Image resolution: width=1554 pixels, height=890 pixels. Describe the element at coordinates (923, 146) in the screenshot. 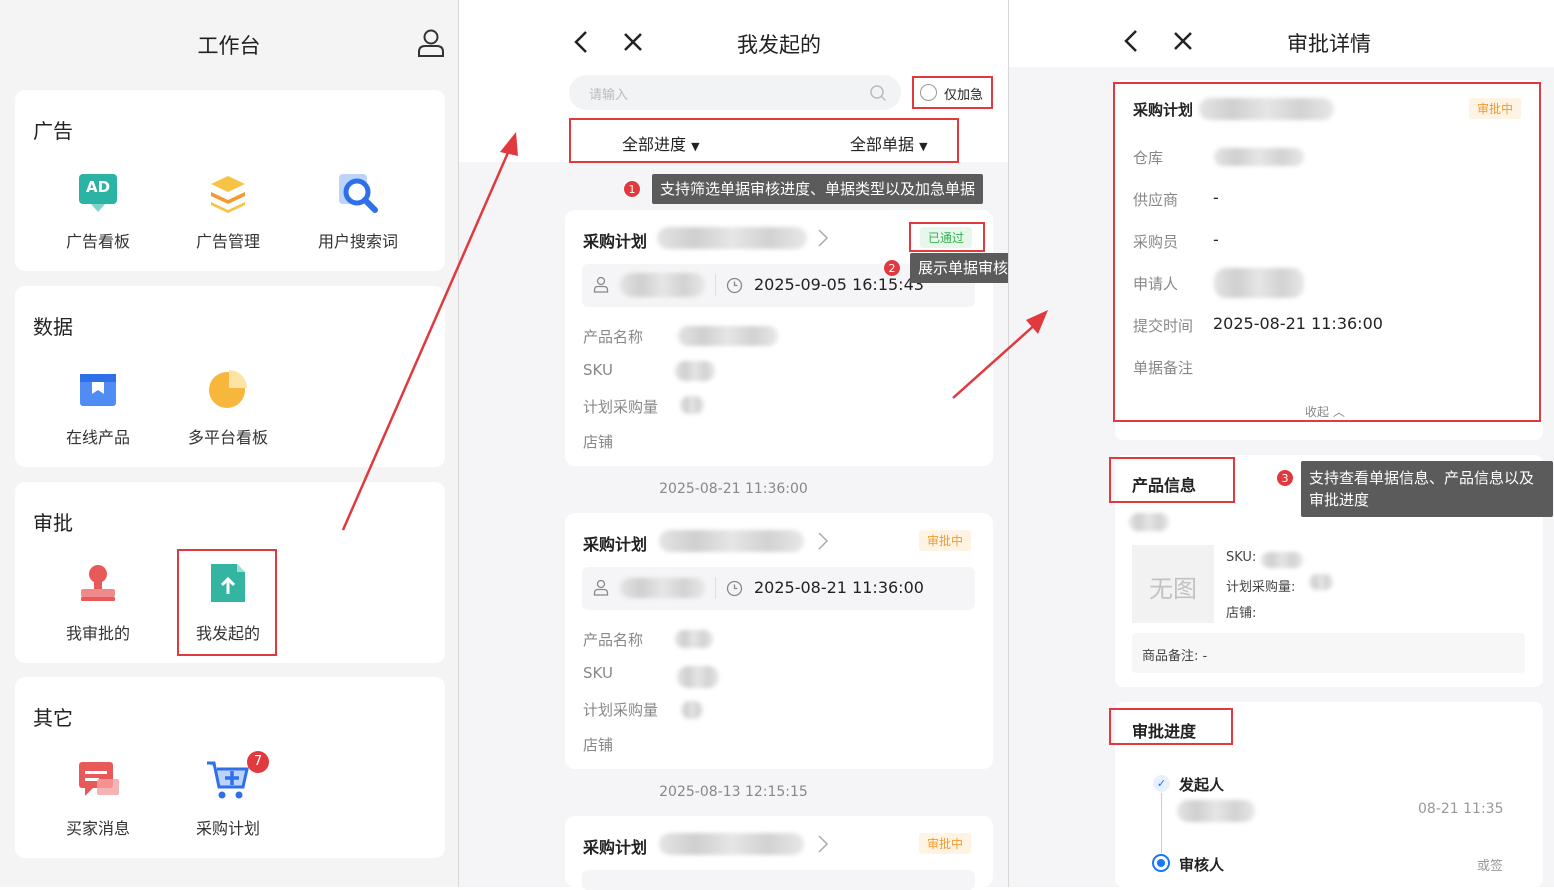

I see `caret-down-icon: ▼` at that location.